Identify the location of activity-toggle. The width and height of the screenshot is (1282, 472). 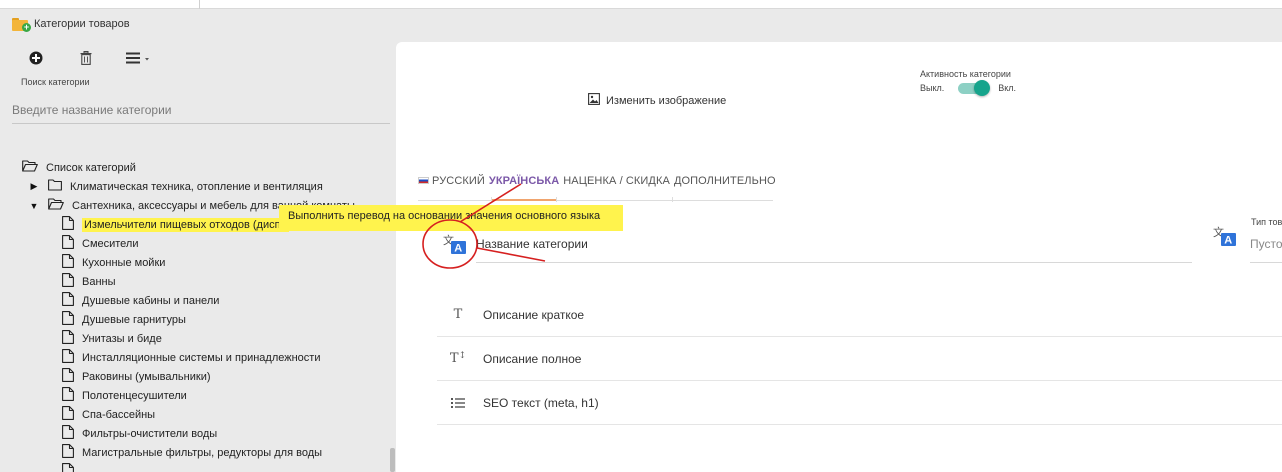
(974, 88).